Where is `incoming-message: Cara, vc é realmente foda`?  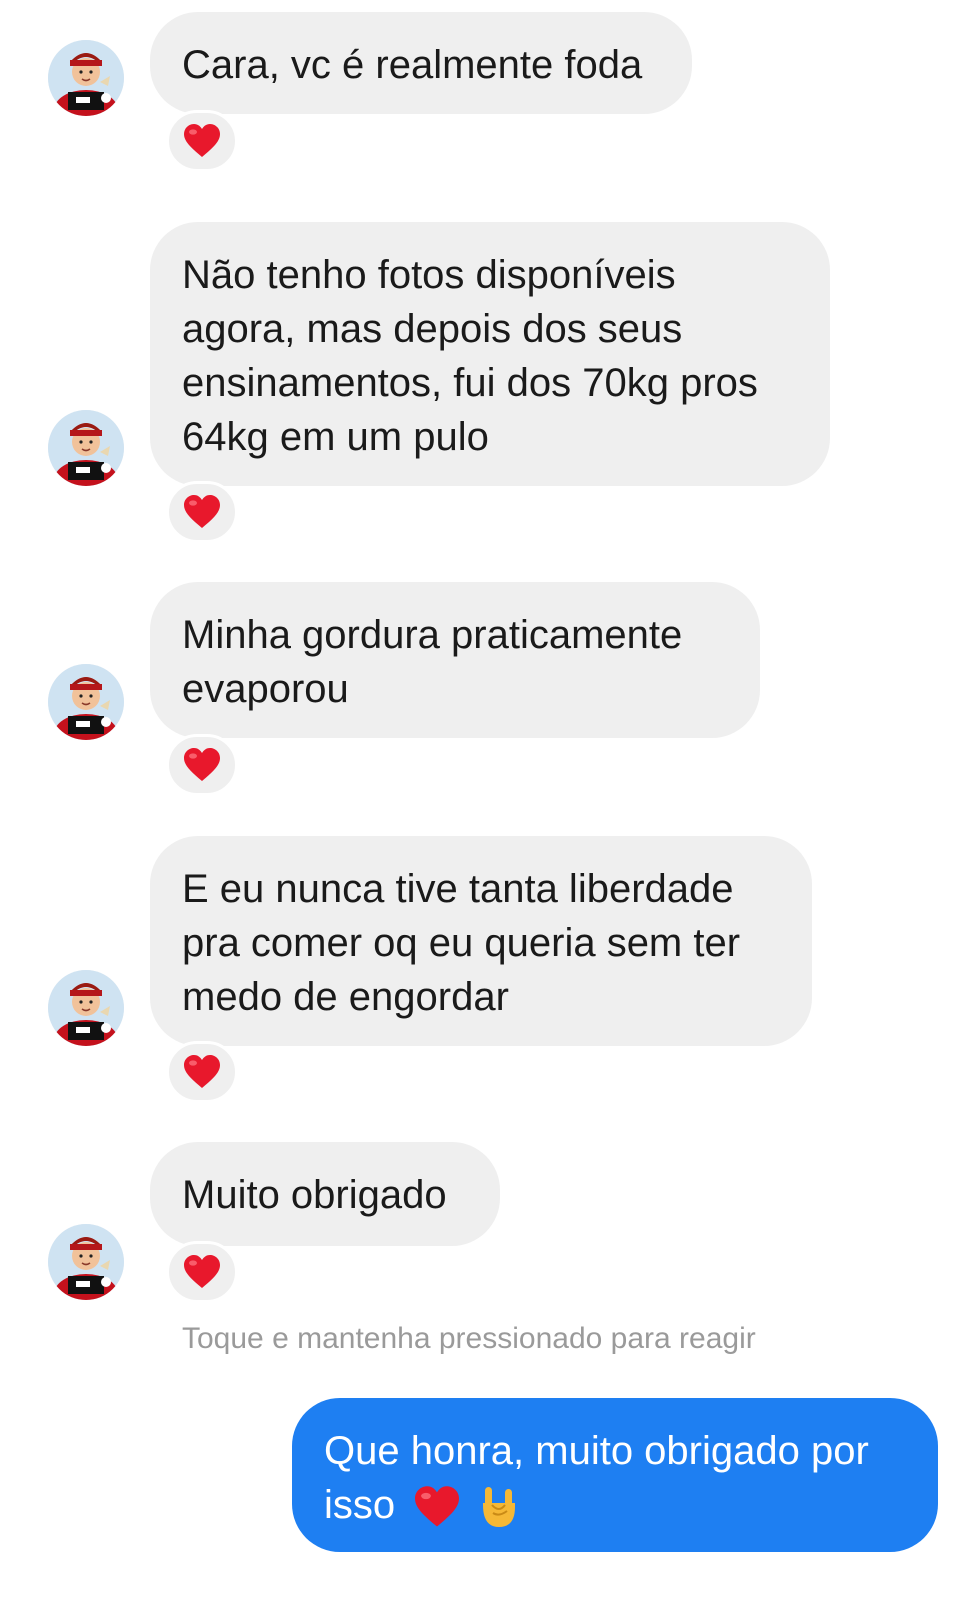 incoming-message: Cara, vc é realmente foda is located at coordinates (421, 63).